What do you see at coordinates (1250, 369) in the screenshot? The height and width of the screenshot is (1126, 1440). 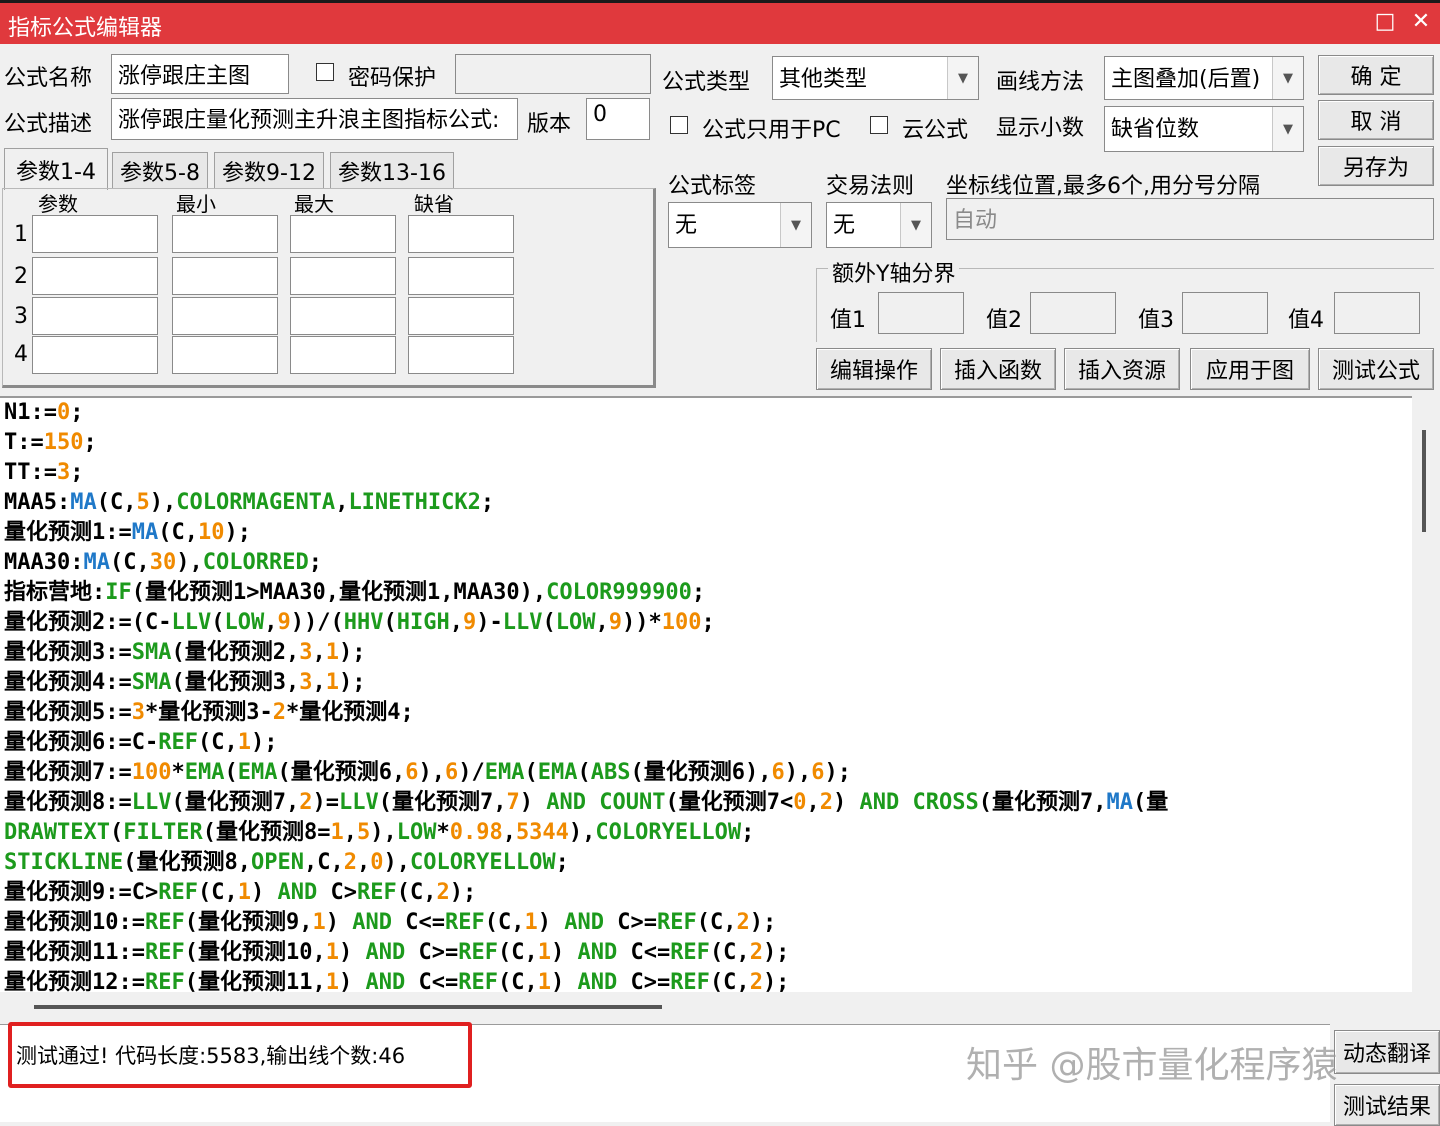 I see `apply-to-chart-button: 应用于图` at bounding box center [1250, 369].